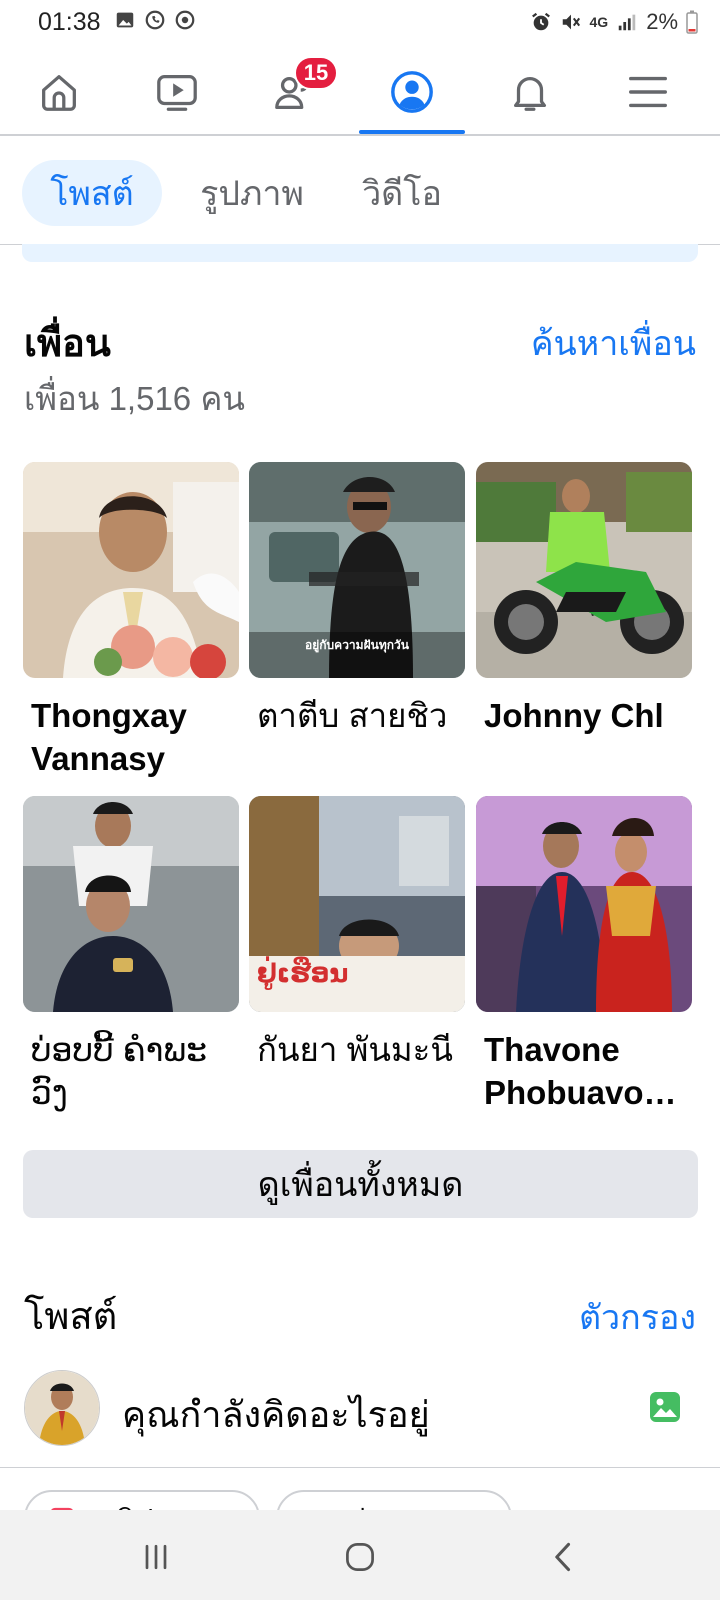 The width and height of the screenshot is (720, 1600). What do you see at coordinates (303, 973) in the screenshot?
I see `photo-overlay-text: ຢູ່ເຮືອນ` at bounding box center [303, 973].